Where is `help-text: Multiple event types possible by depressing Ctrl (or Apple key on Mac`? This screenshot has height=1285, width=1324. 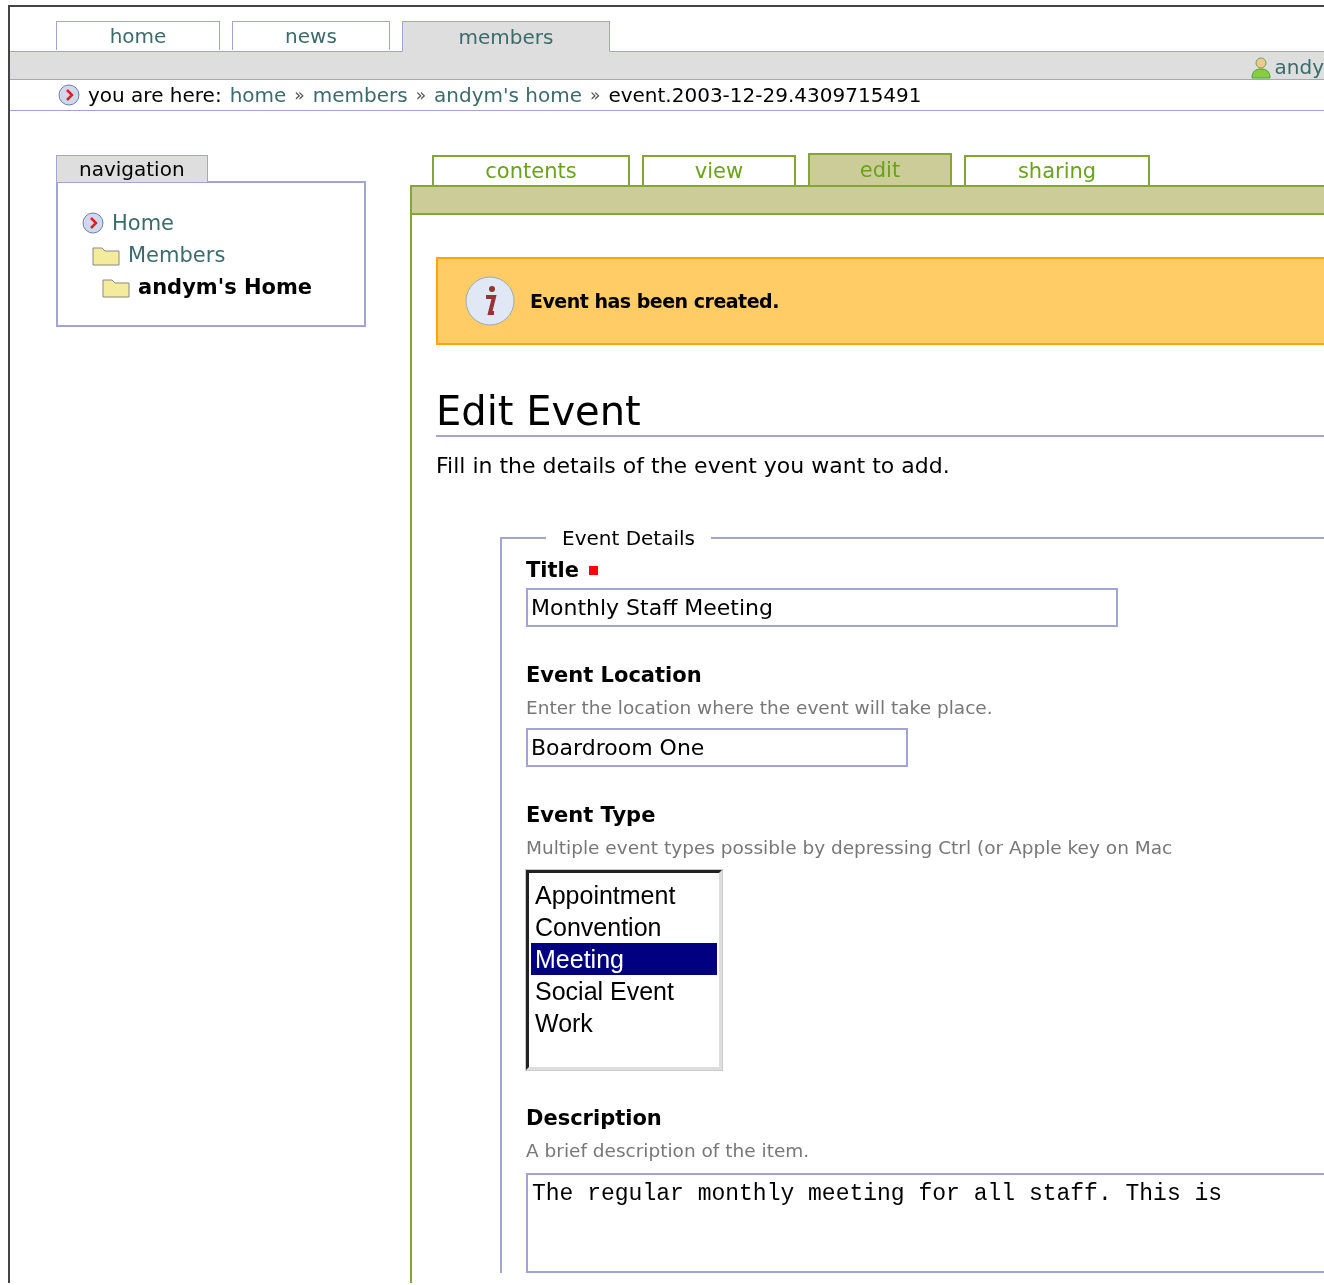 help-text: Multiple event types possible by depressing Ctrl (or Apple key on Mac is located at coordinates (850, 847).